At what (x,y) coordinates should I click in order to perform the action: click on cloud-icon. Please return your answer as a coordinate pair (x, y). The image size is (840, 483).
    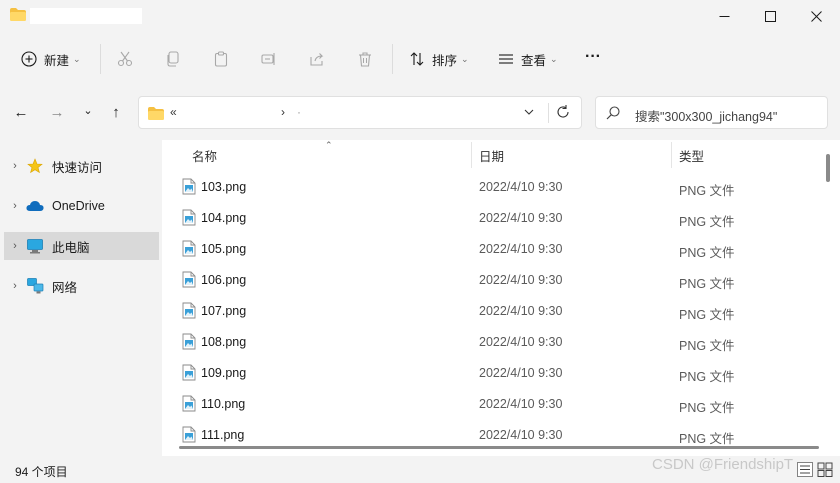
    Looking at the image, I should click on (35, 206).